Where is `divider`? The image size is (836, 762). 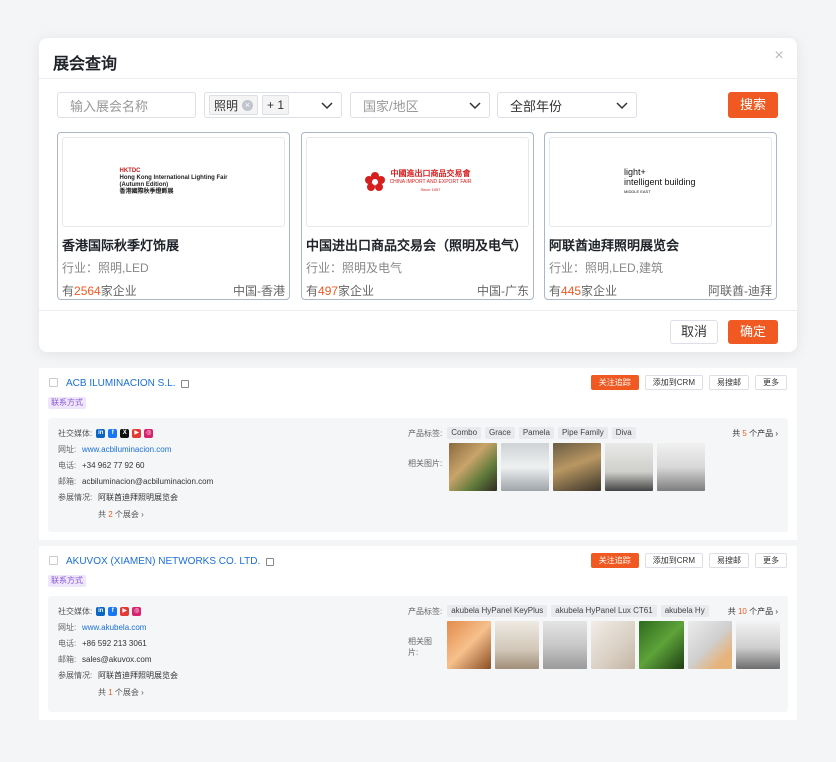 divider is located at coordinates (418, 78).